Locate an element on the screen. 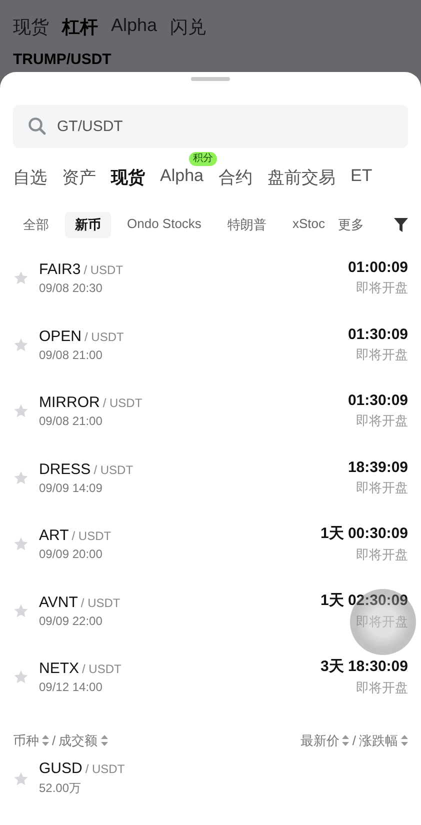 The height and width of the screenshot is (825, 421). search-icon is located at coordinates (37, 126).